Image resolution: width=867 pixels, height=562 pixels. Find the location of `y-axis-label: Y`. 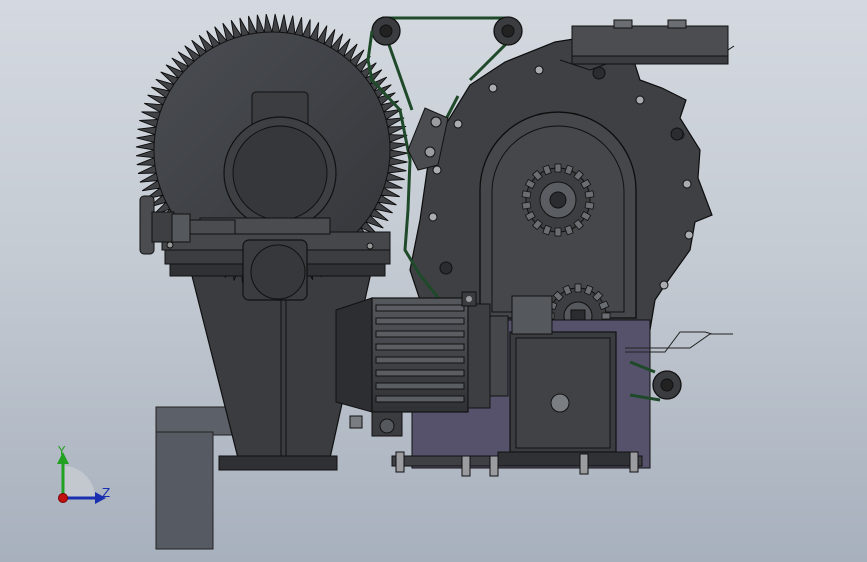

y-axis-label: Y is located at coordinates (61, 451).